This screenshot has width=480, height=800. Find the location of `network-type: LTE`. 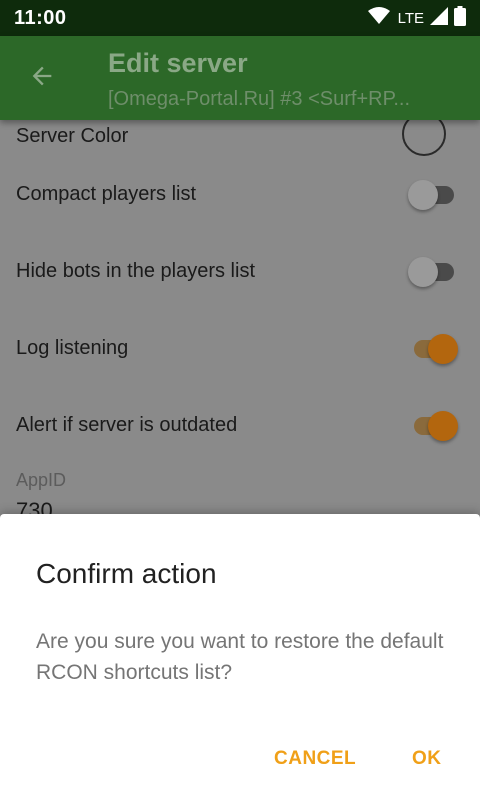

network-type: LTE is located at coordinates (410, 18).